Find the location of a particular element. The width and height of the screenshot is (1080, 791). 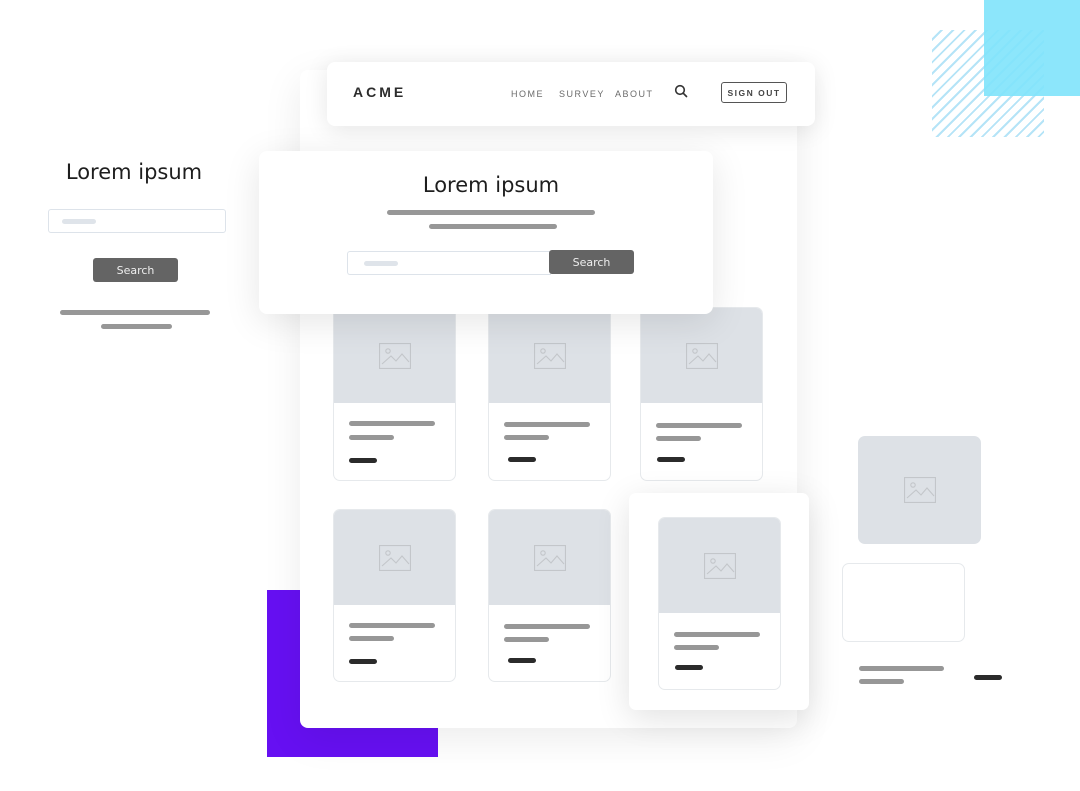

side-search-input is located at coordinates (137, 221).